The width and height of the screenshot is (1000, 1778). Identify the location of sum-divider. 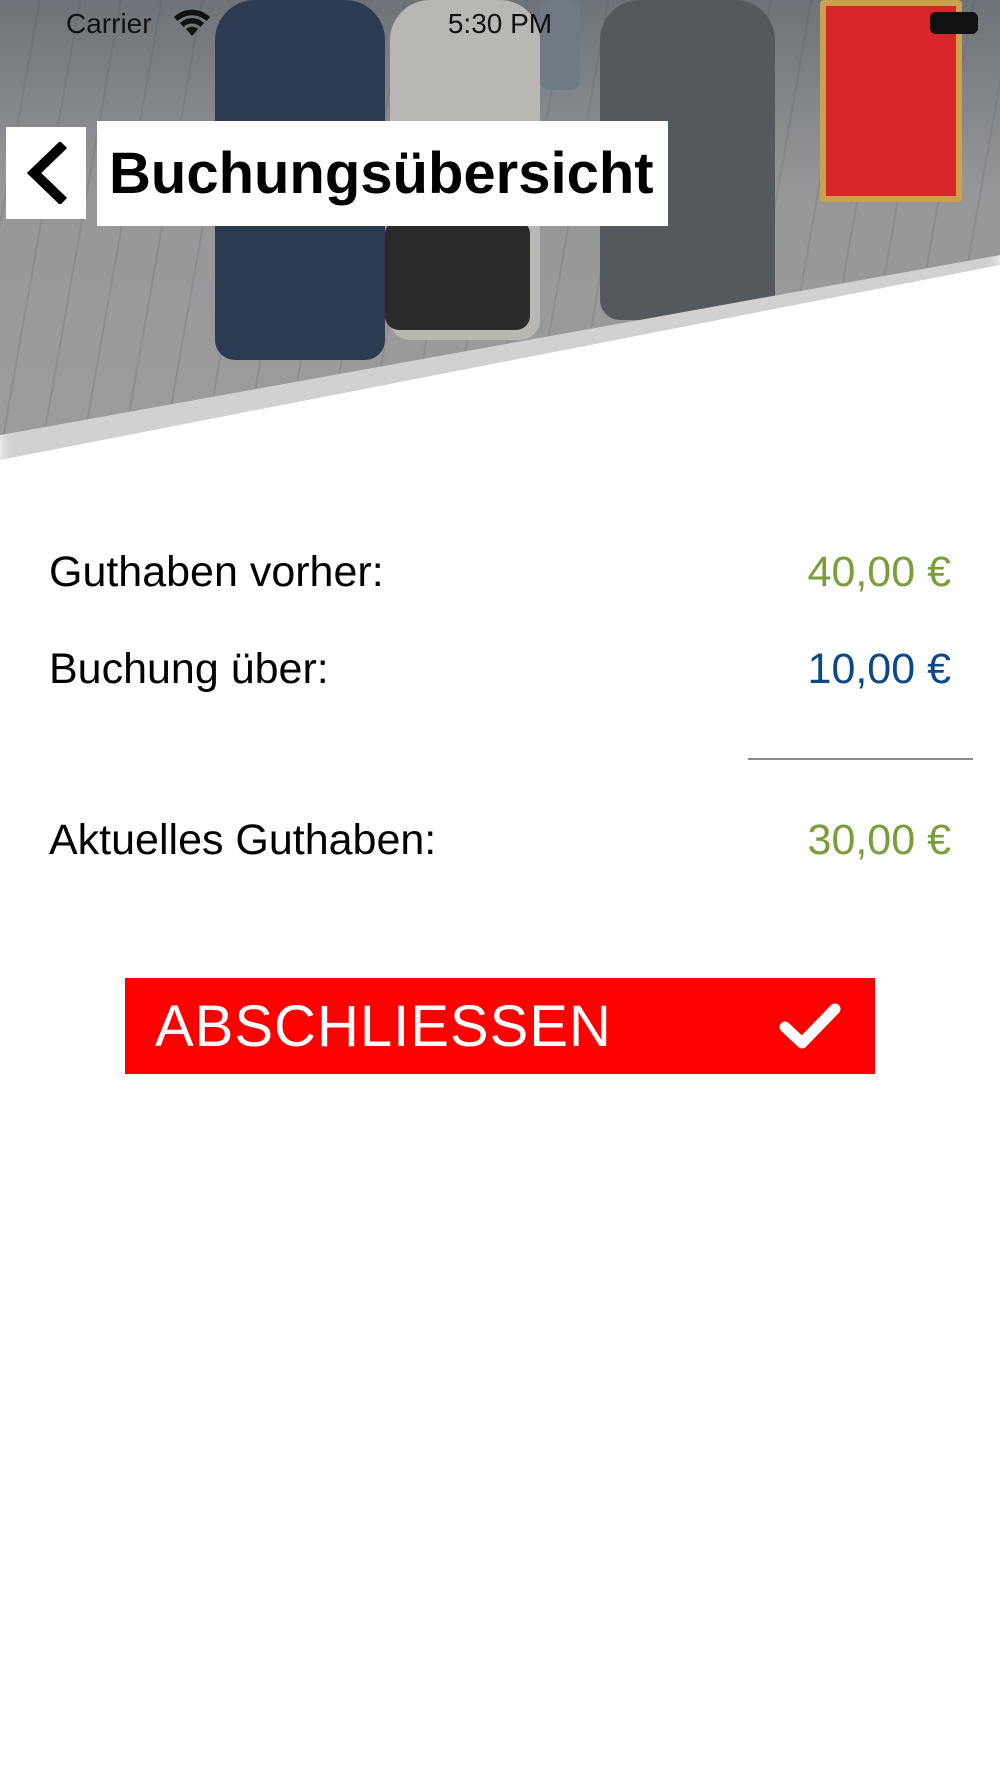
(860, 759).